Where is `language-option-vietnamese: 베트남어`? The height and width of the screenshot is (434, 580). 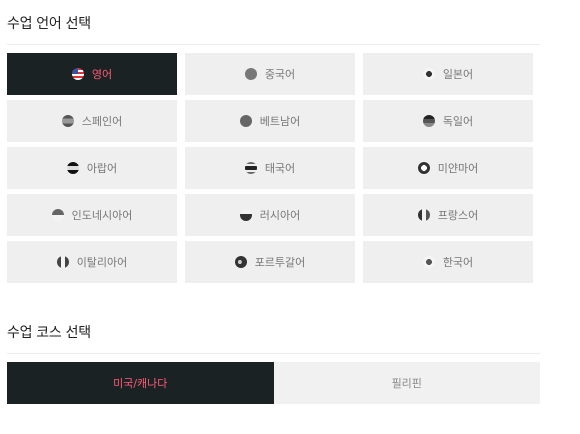
language-option-vietnamese: 베트남어 is located at coordinates (270, 121).